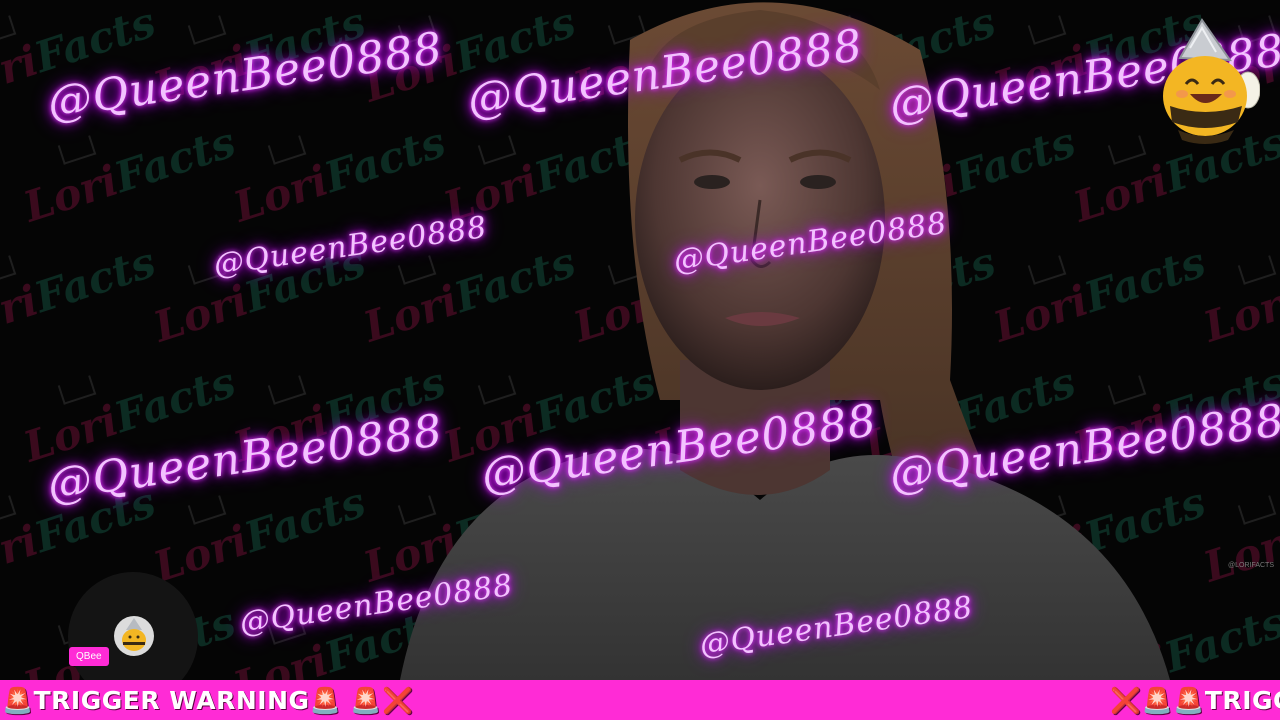  What do you see at coordinates (89, 656) in the screenshot?
I see `creator-tag: QBee` at bounding box center [89, 656].